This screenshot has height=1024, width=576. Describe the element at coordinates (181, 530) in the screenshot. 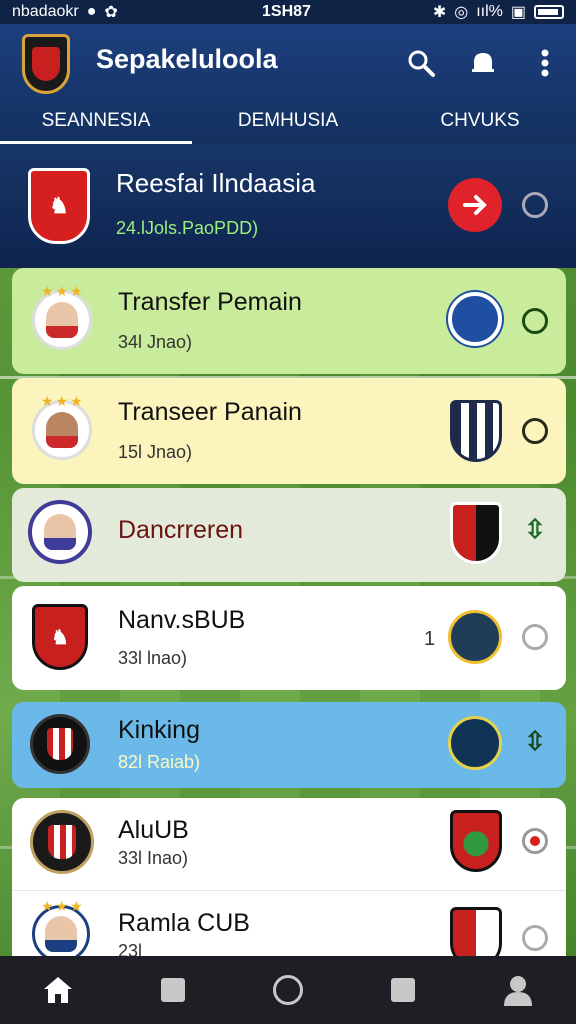

I see `list-item-title: Dancrreren` at that location.